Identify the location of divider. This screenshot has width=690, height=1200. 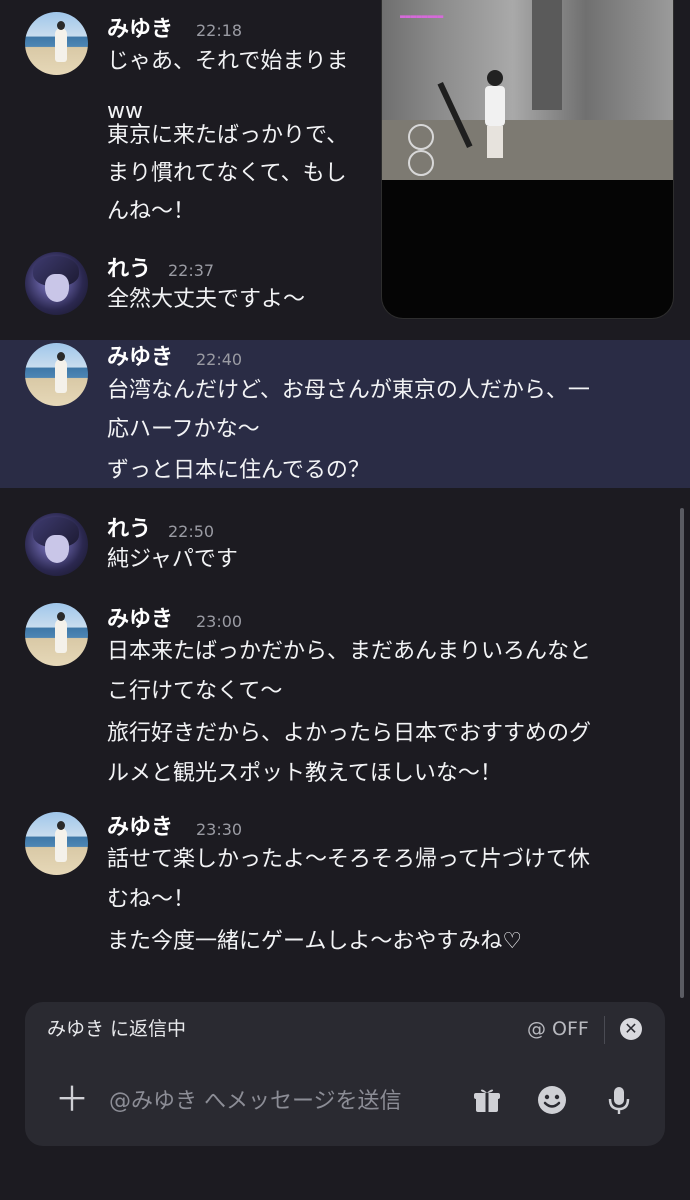
(604, 1030).